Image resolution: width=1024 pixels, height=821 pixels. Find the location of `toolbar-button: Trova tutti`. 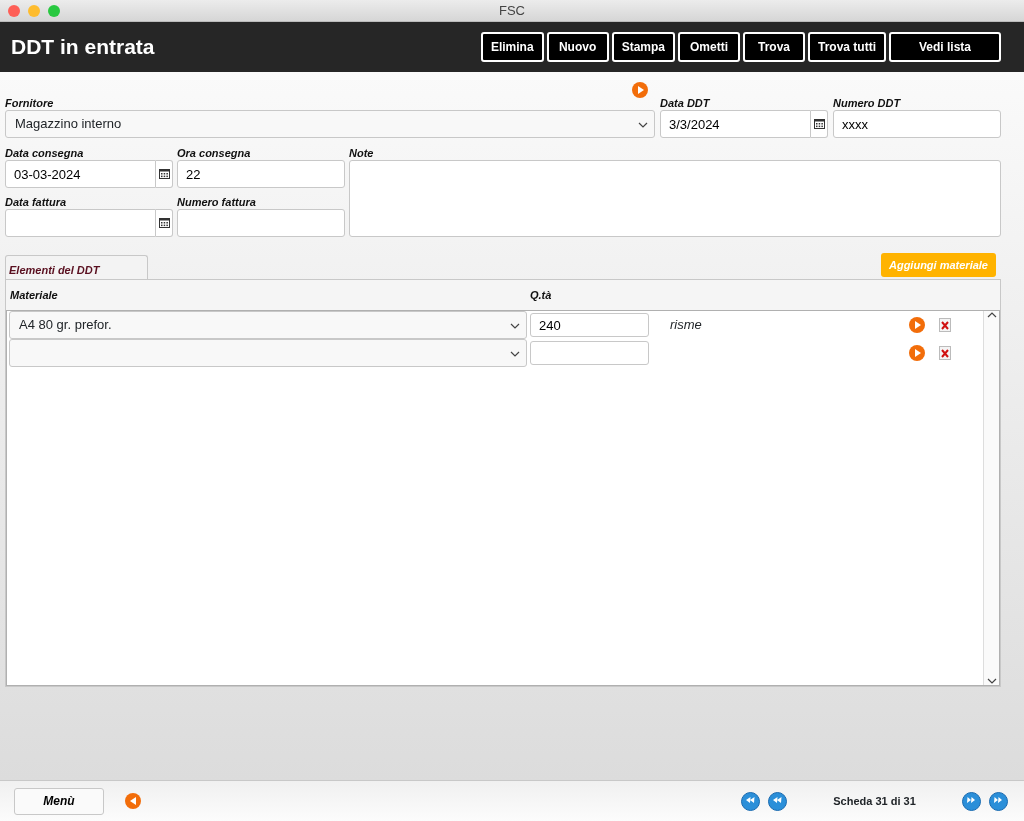

toolbar-button: Trova tutti is located at coordinates (847, 47).